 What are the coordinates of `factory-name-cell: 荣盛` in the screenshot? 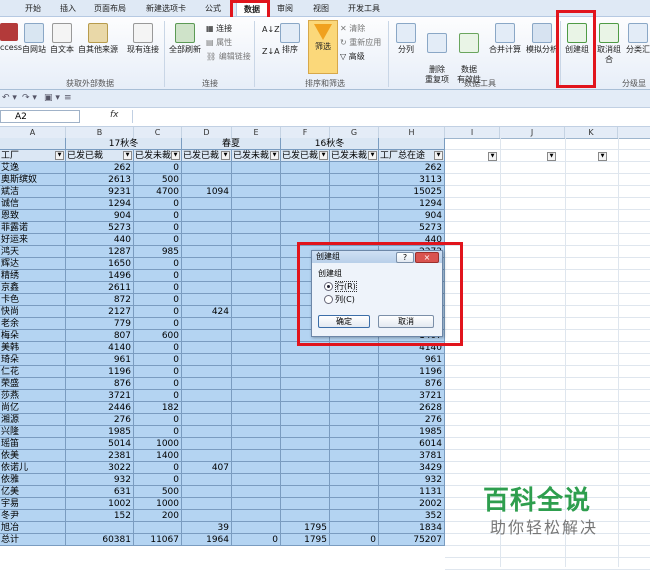 It's located at (33, 384).